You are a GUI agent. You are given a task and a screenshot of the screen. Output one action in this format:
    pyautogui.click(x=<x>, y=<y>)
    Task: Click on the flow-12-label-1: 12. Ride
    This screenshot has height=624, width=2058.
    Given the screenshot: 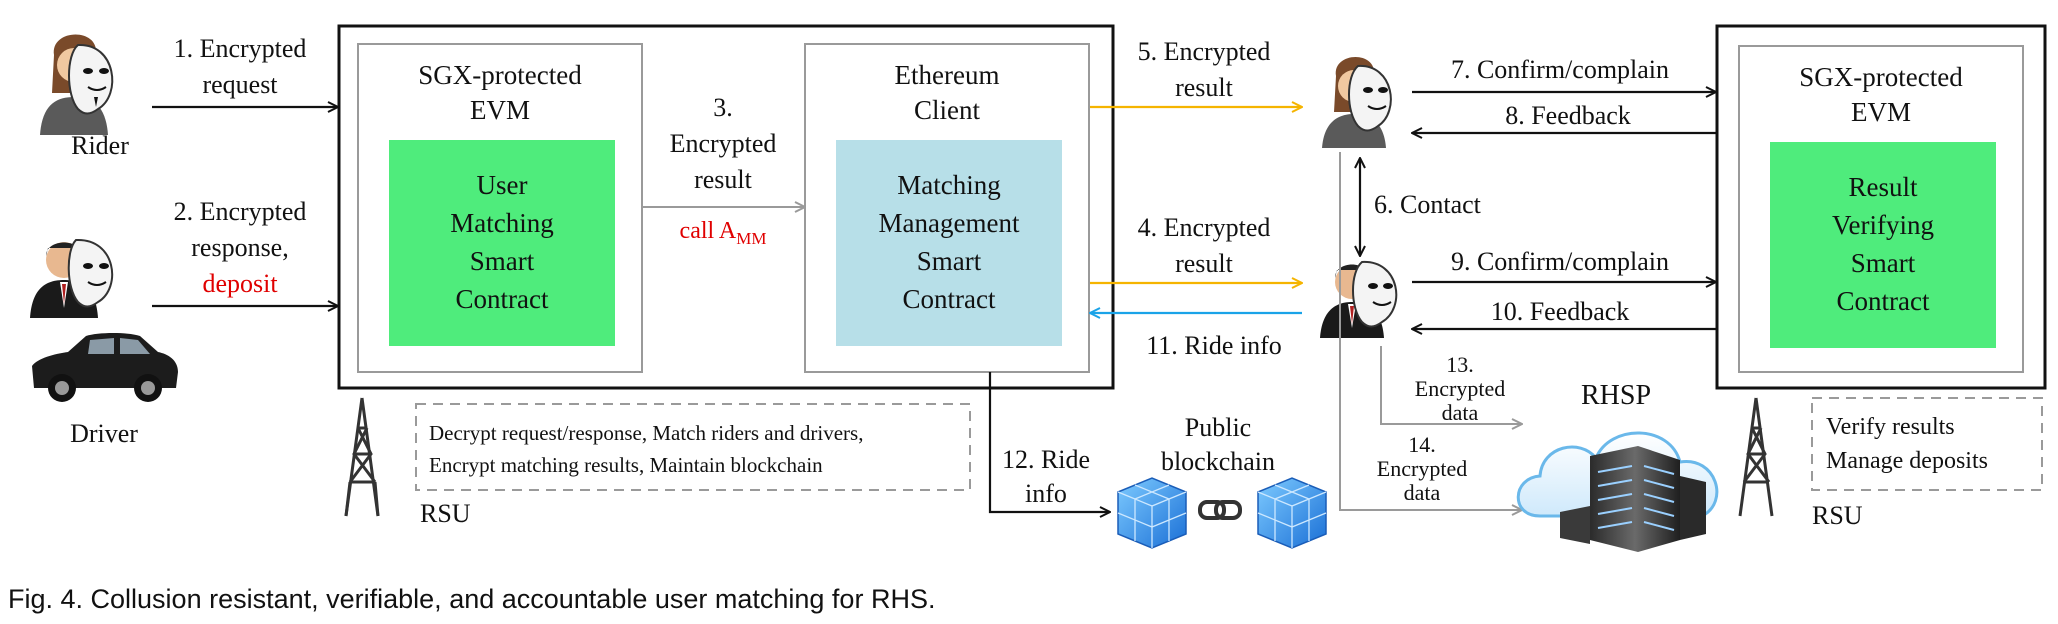 What is the action you would take?
    pyautogui.click(x=1046, y=459)
    